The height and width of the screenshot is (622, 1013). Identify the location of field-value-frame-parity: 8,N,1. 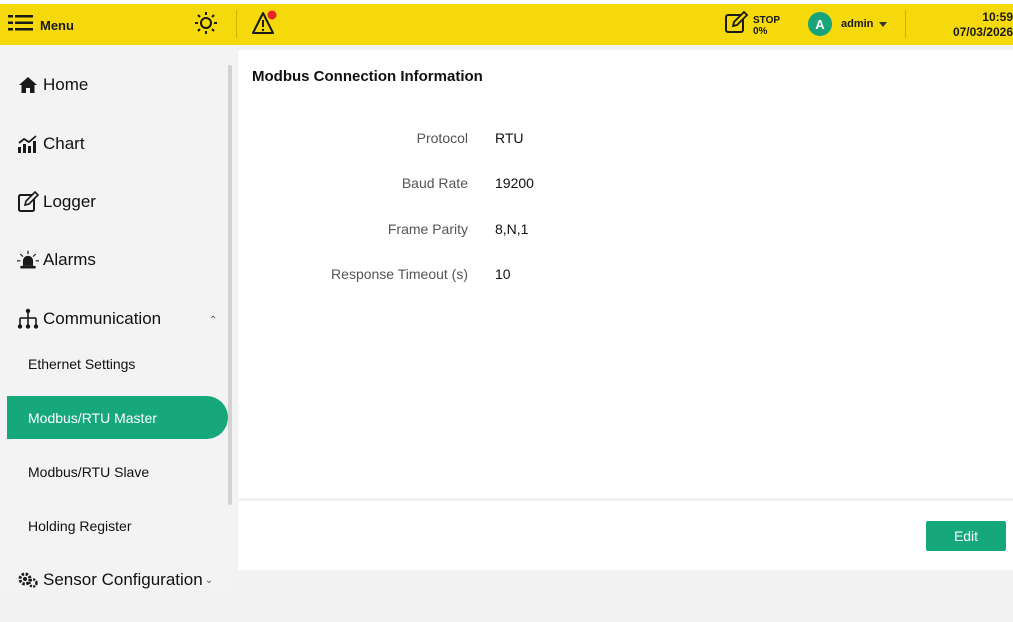
(512, 229).